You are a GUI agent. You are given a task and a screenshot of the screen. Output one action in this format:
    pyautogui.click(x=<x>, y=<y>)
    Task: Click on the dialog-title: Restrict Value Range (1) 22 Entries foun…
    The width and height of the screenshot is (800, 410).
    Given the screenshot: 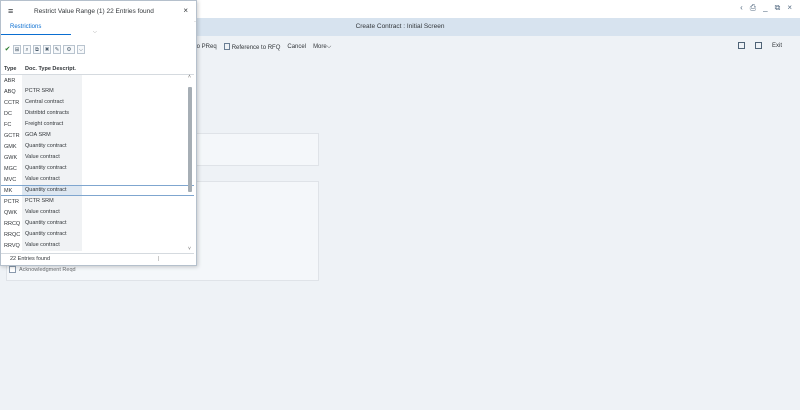 What is the action you would take?
    pyautogui.click(x=94, y=11)
    